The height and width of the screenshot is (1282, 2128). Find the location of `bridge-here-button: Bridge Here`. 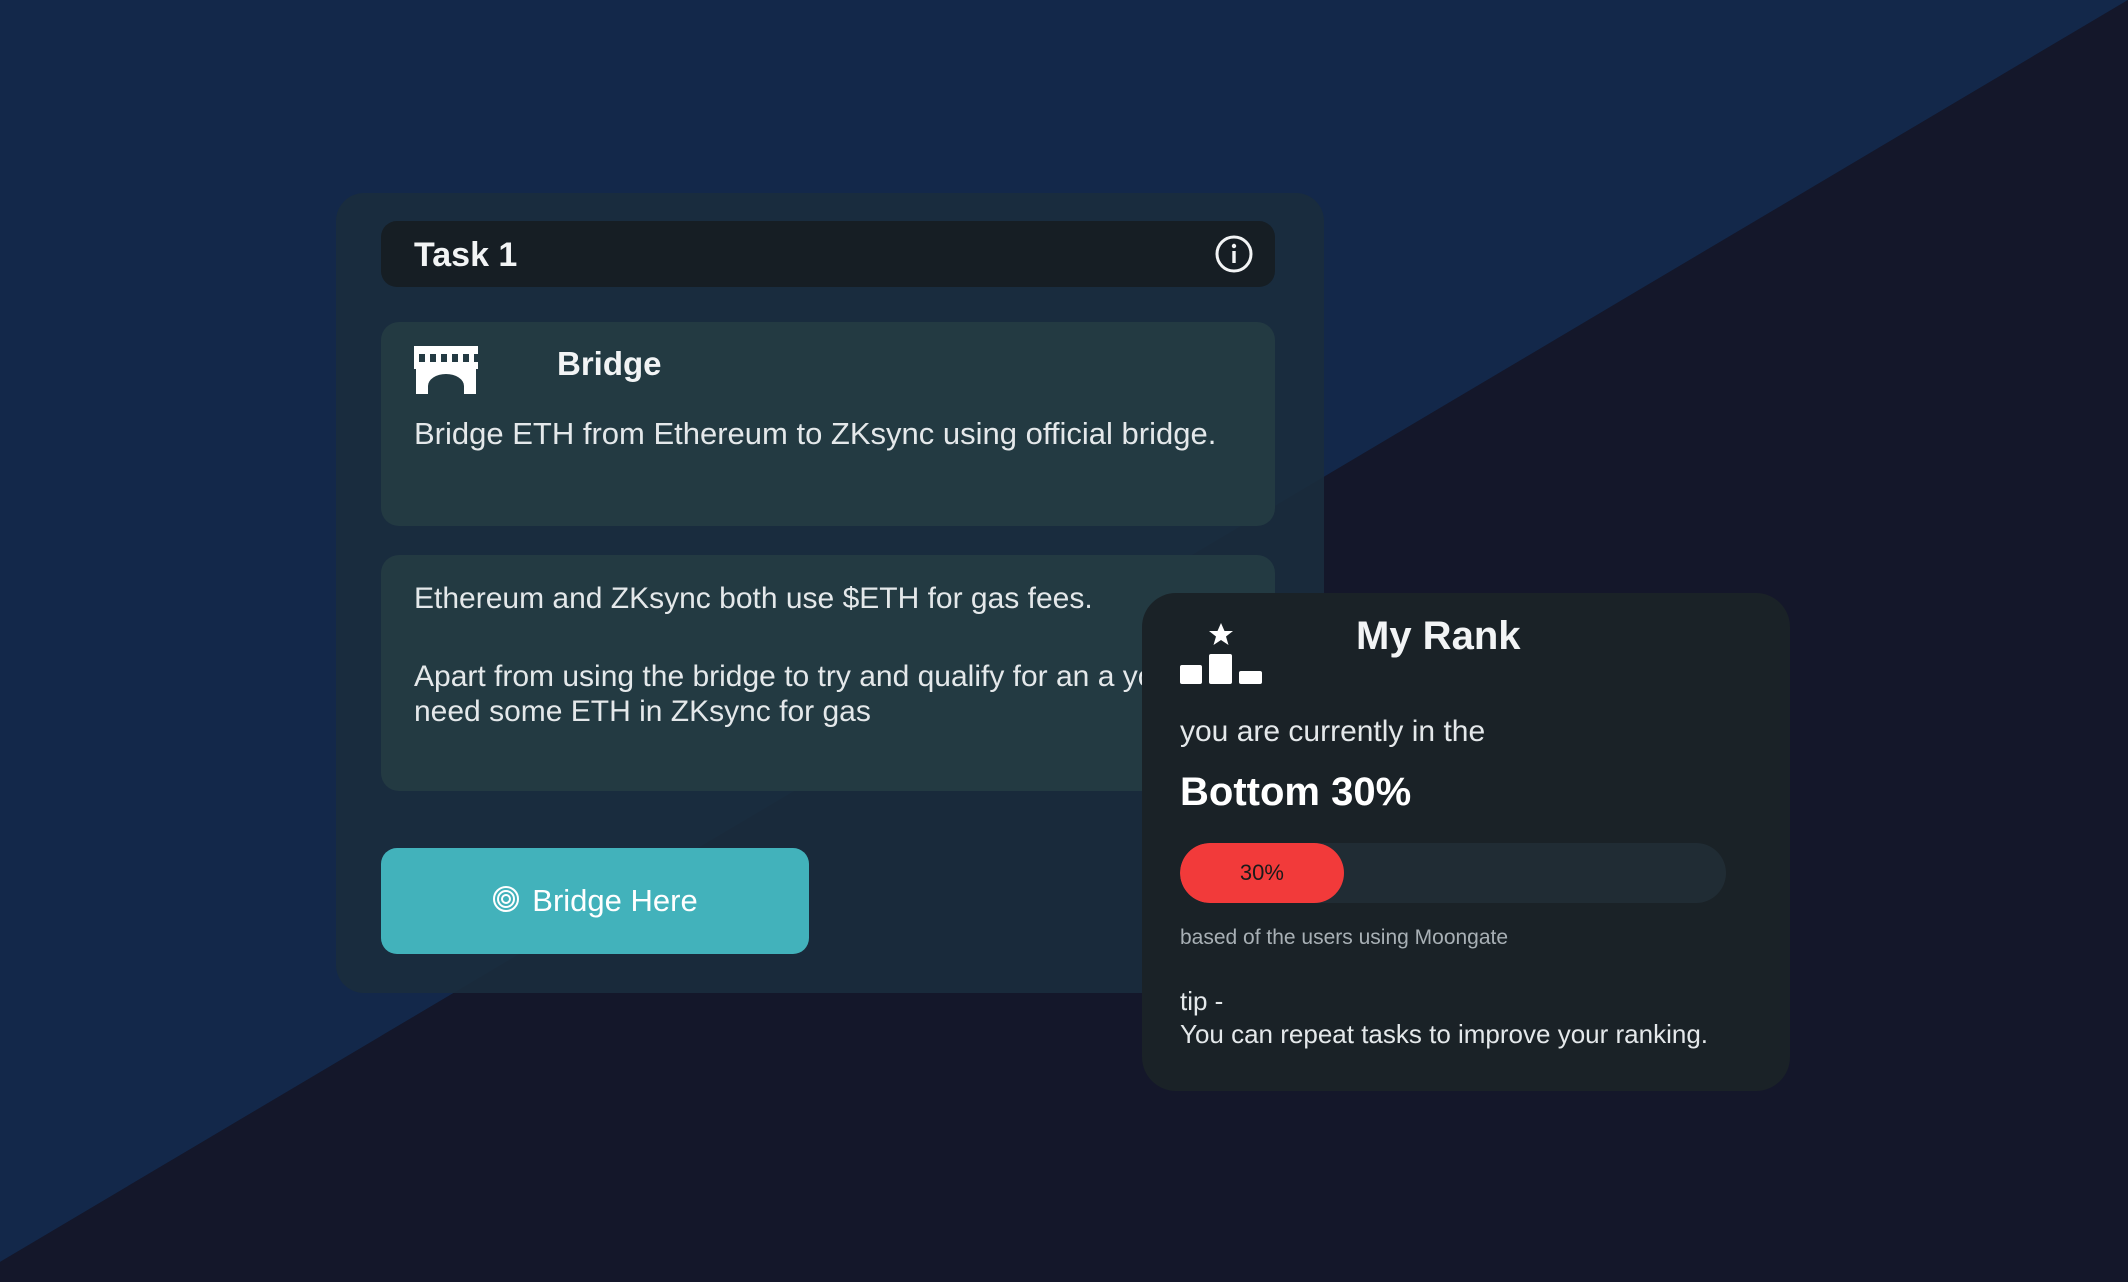

bridge-here-button: Bridge Here is located at coordinates (595, 901).